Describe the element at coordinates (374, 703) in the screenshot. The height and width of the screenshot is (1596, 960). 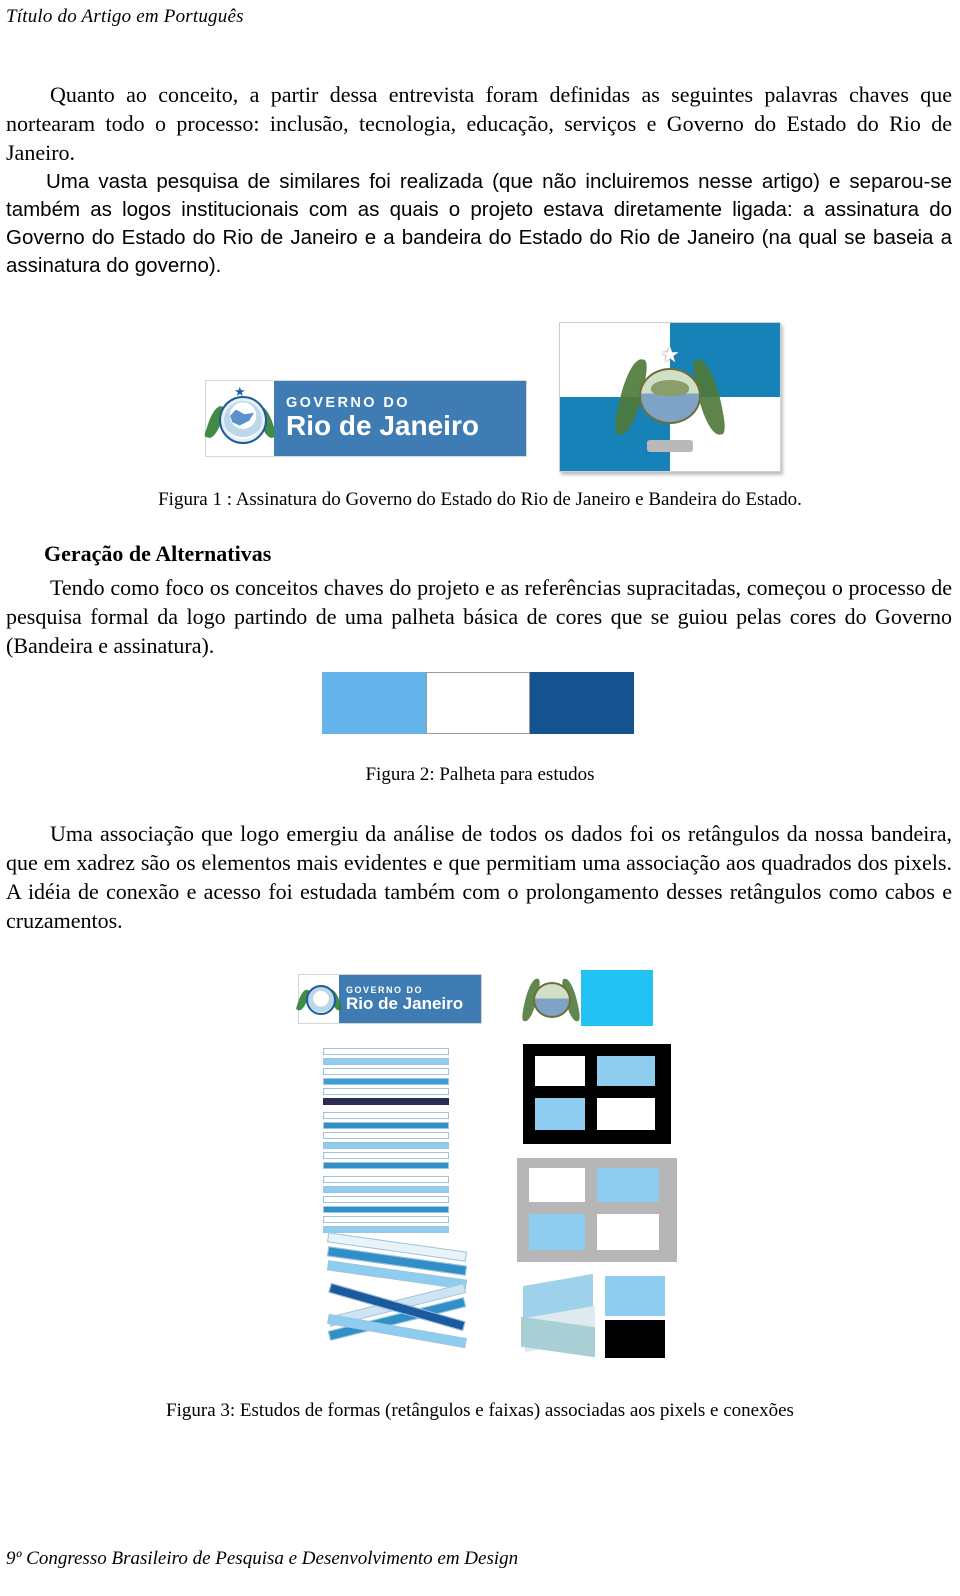
I see `palette-swatch-azul-claro` at that location.